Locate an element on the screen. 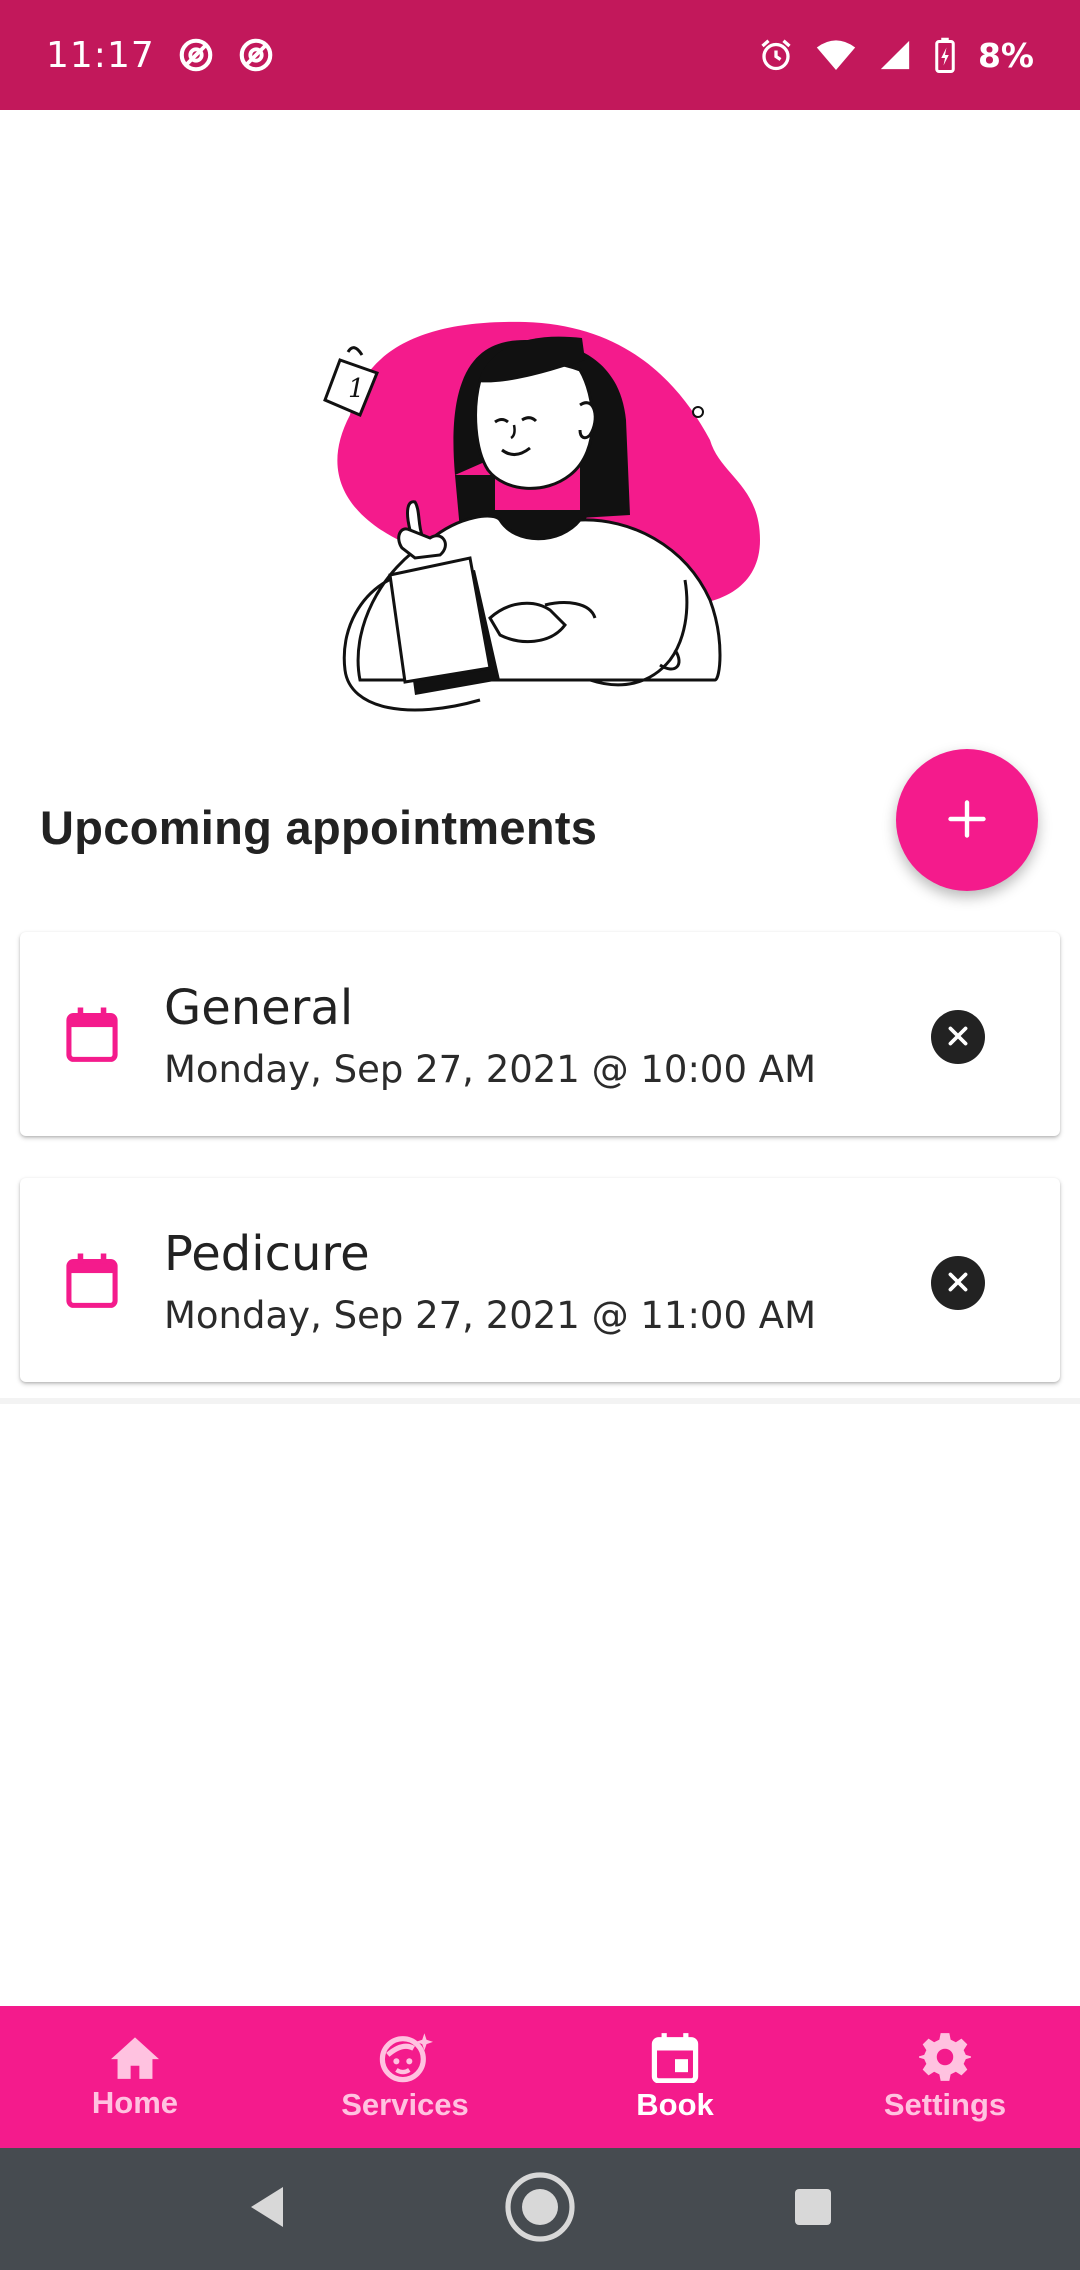 The image size is (1080, 2270). plus-icon is located at coordinates (967, 820).